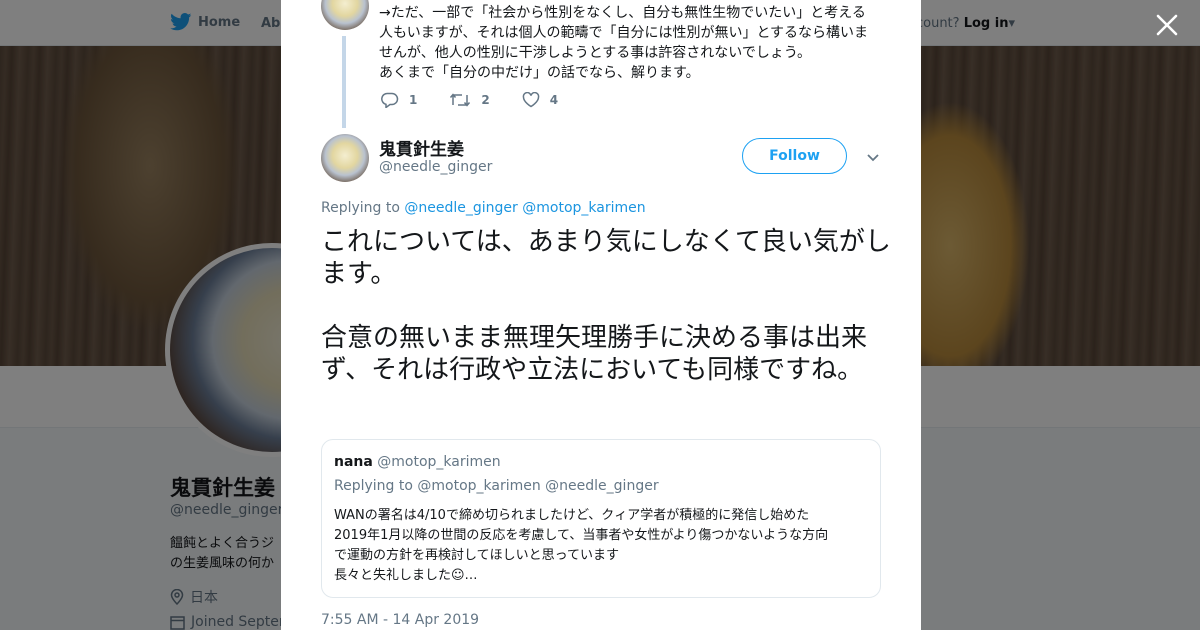 This screenshot has width=1200, height=630. What do you see at coordinates (421, 147) in the screenshot?
I see `author-name: 鬼貫針生姜` at bounding box center [421, 147].